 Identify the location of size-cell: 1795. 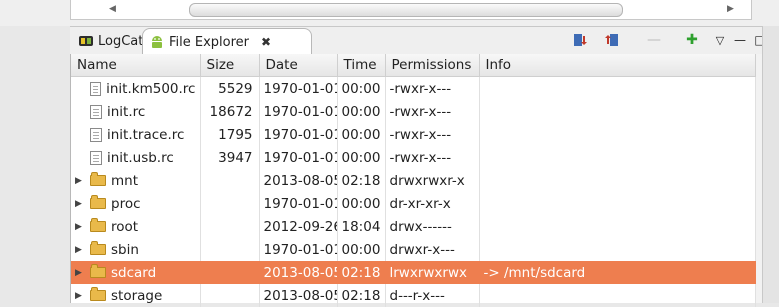
(230, 134).